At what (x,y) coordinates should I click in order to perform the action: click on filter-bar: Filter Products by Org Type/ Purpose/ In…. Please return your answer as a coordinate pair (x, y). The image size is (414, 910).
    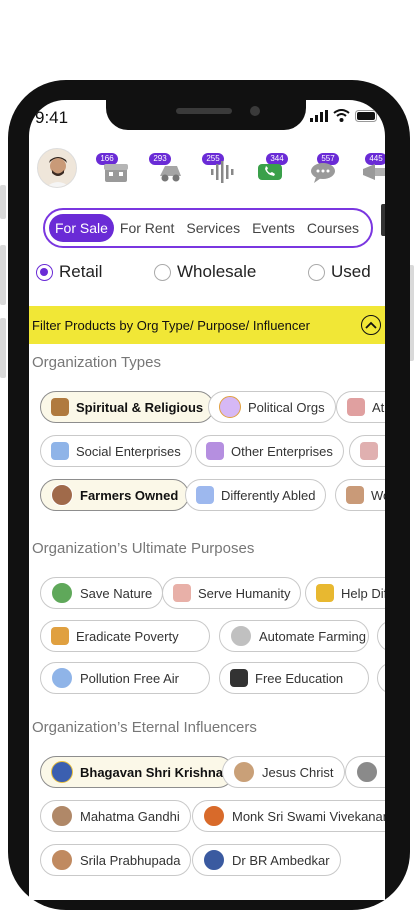
    Looking at the image, I should click on (207, 325).